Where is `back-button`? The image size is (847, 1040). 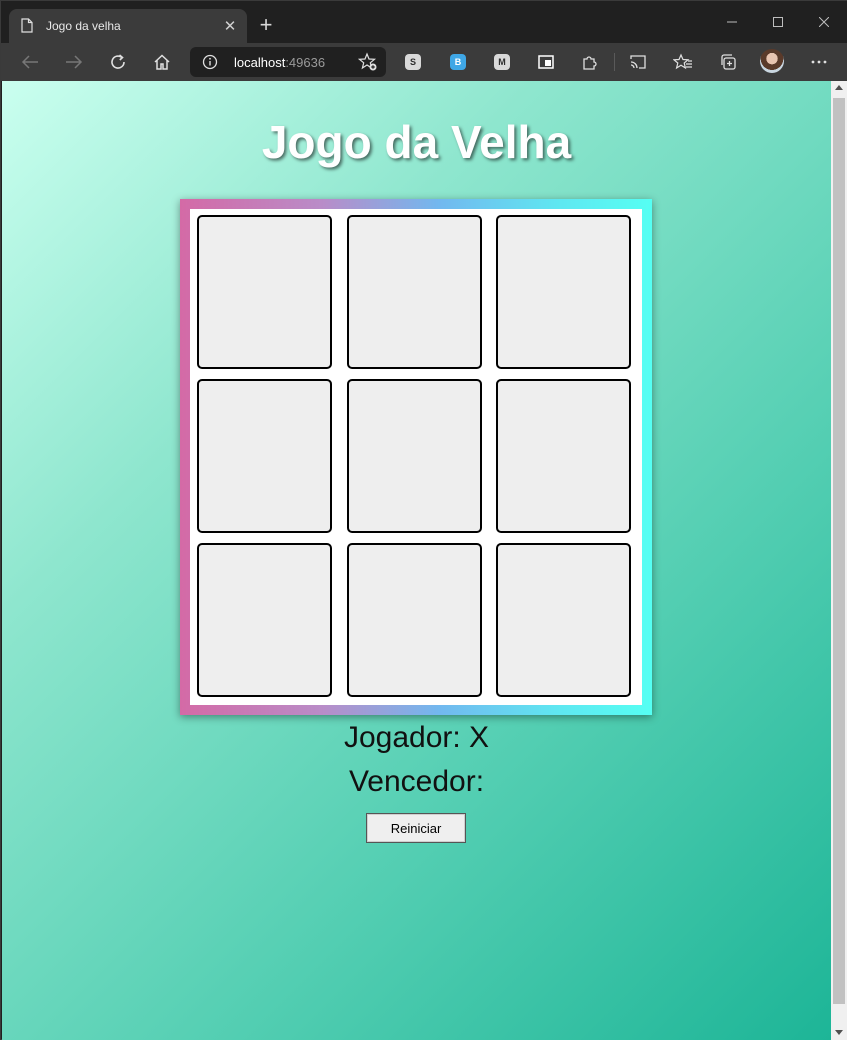 back-button is located at coordinates (30, 62).